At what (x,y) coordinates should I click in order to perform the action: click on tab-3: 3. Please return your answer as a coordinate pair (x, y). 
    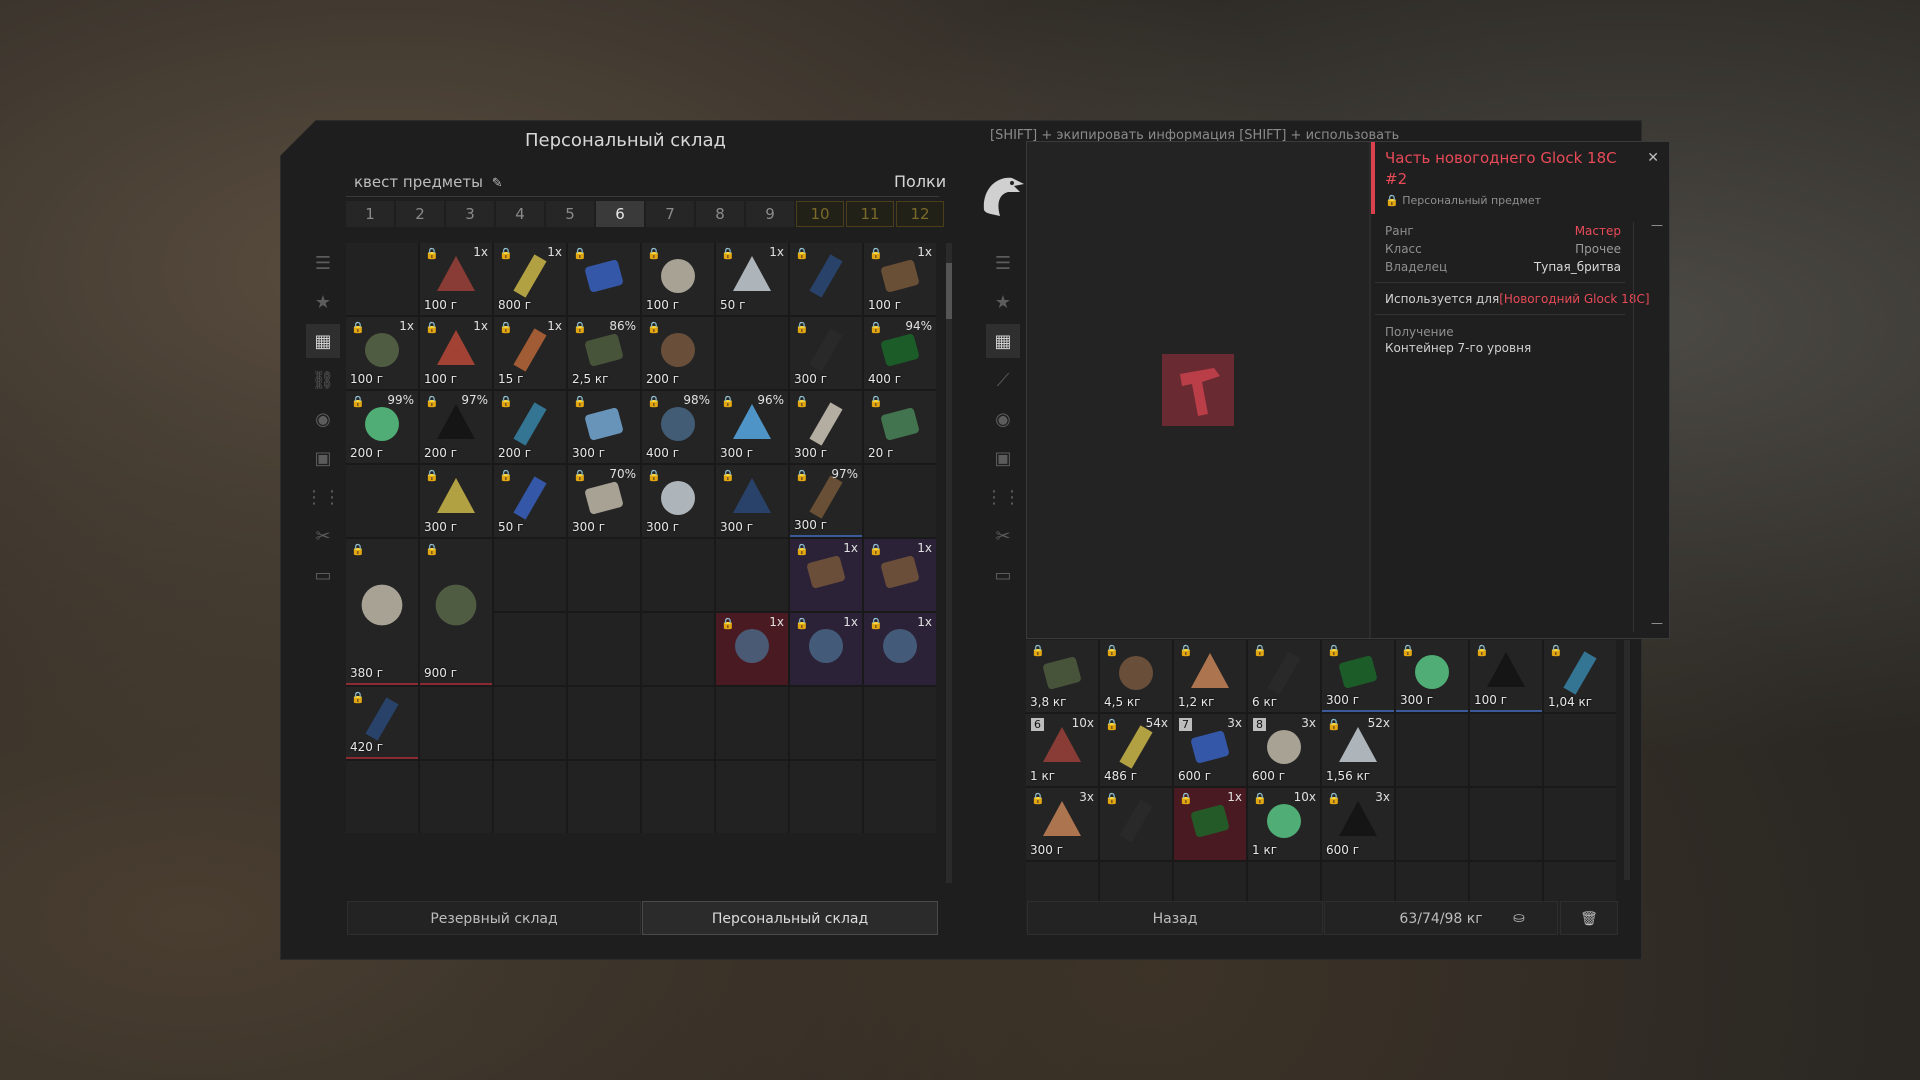
    Looking at the image, I should click on (470, 214).